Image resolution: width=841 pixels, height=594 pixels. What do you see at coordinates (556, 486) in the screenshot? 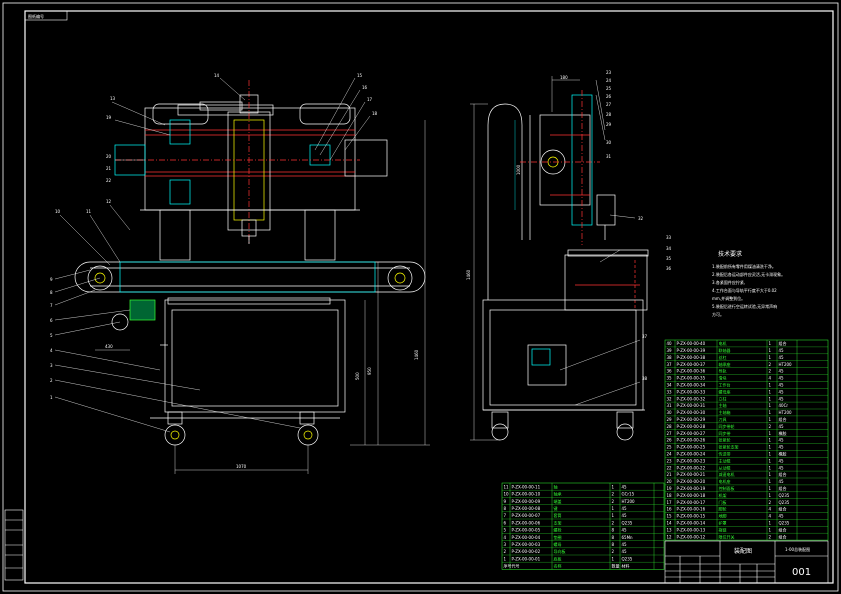
I see `bom-cell-name: 轴` at bounding box center [556, 486].